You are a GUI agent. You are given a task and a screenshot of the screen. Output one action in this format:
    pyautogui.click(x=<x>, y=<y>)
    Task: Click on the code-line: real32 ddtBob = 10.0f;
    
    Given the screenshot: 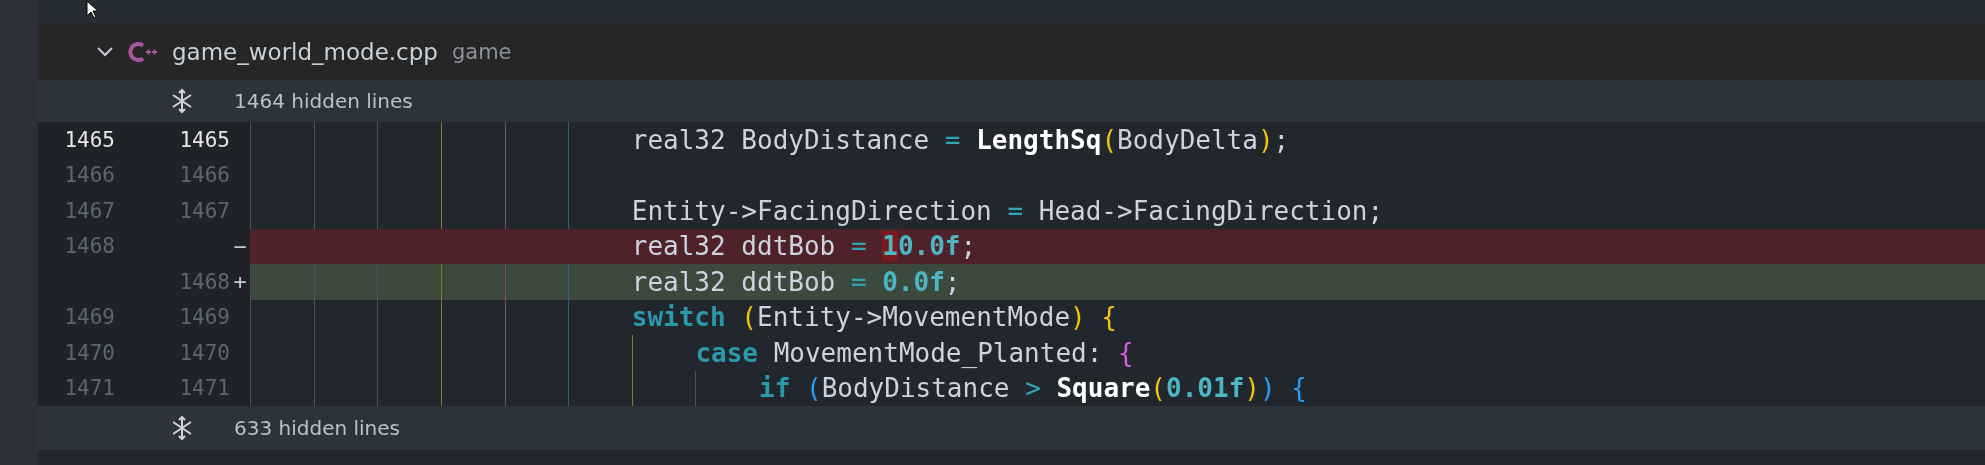 What is the action you would take?
    pyautogui.click(x=804, y=246)
    